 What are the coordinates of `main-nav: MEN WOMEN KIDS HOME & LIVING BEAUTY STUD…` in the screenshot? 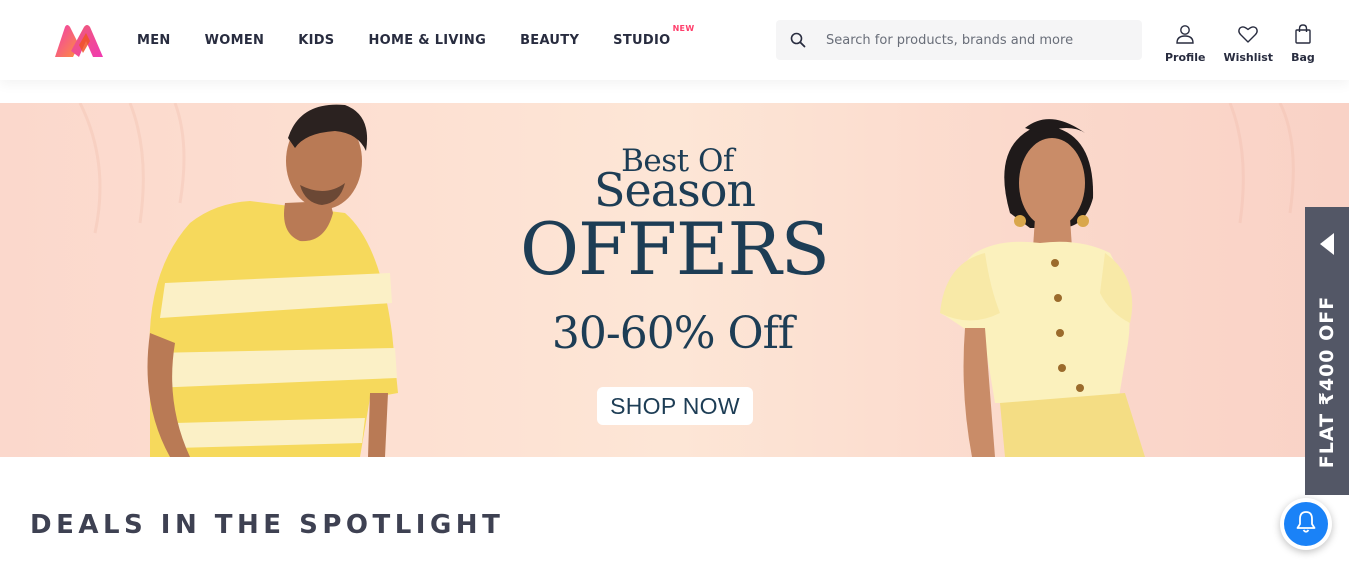 It's located at (420, 40).